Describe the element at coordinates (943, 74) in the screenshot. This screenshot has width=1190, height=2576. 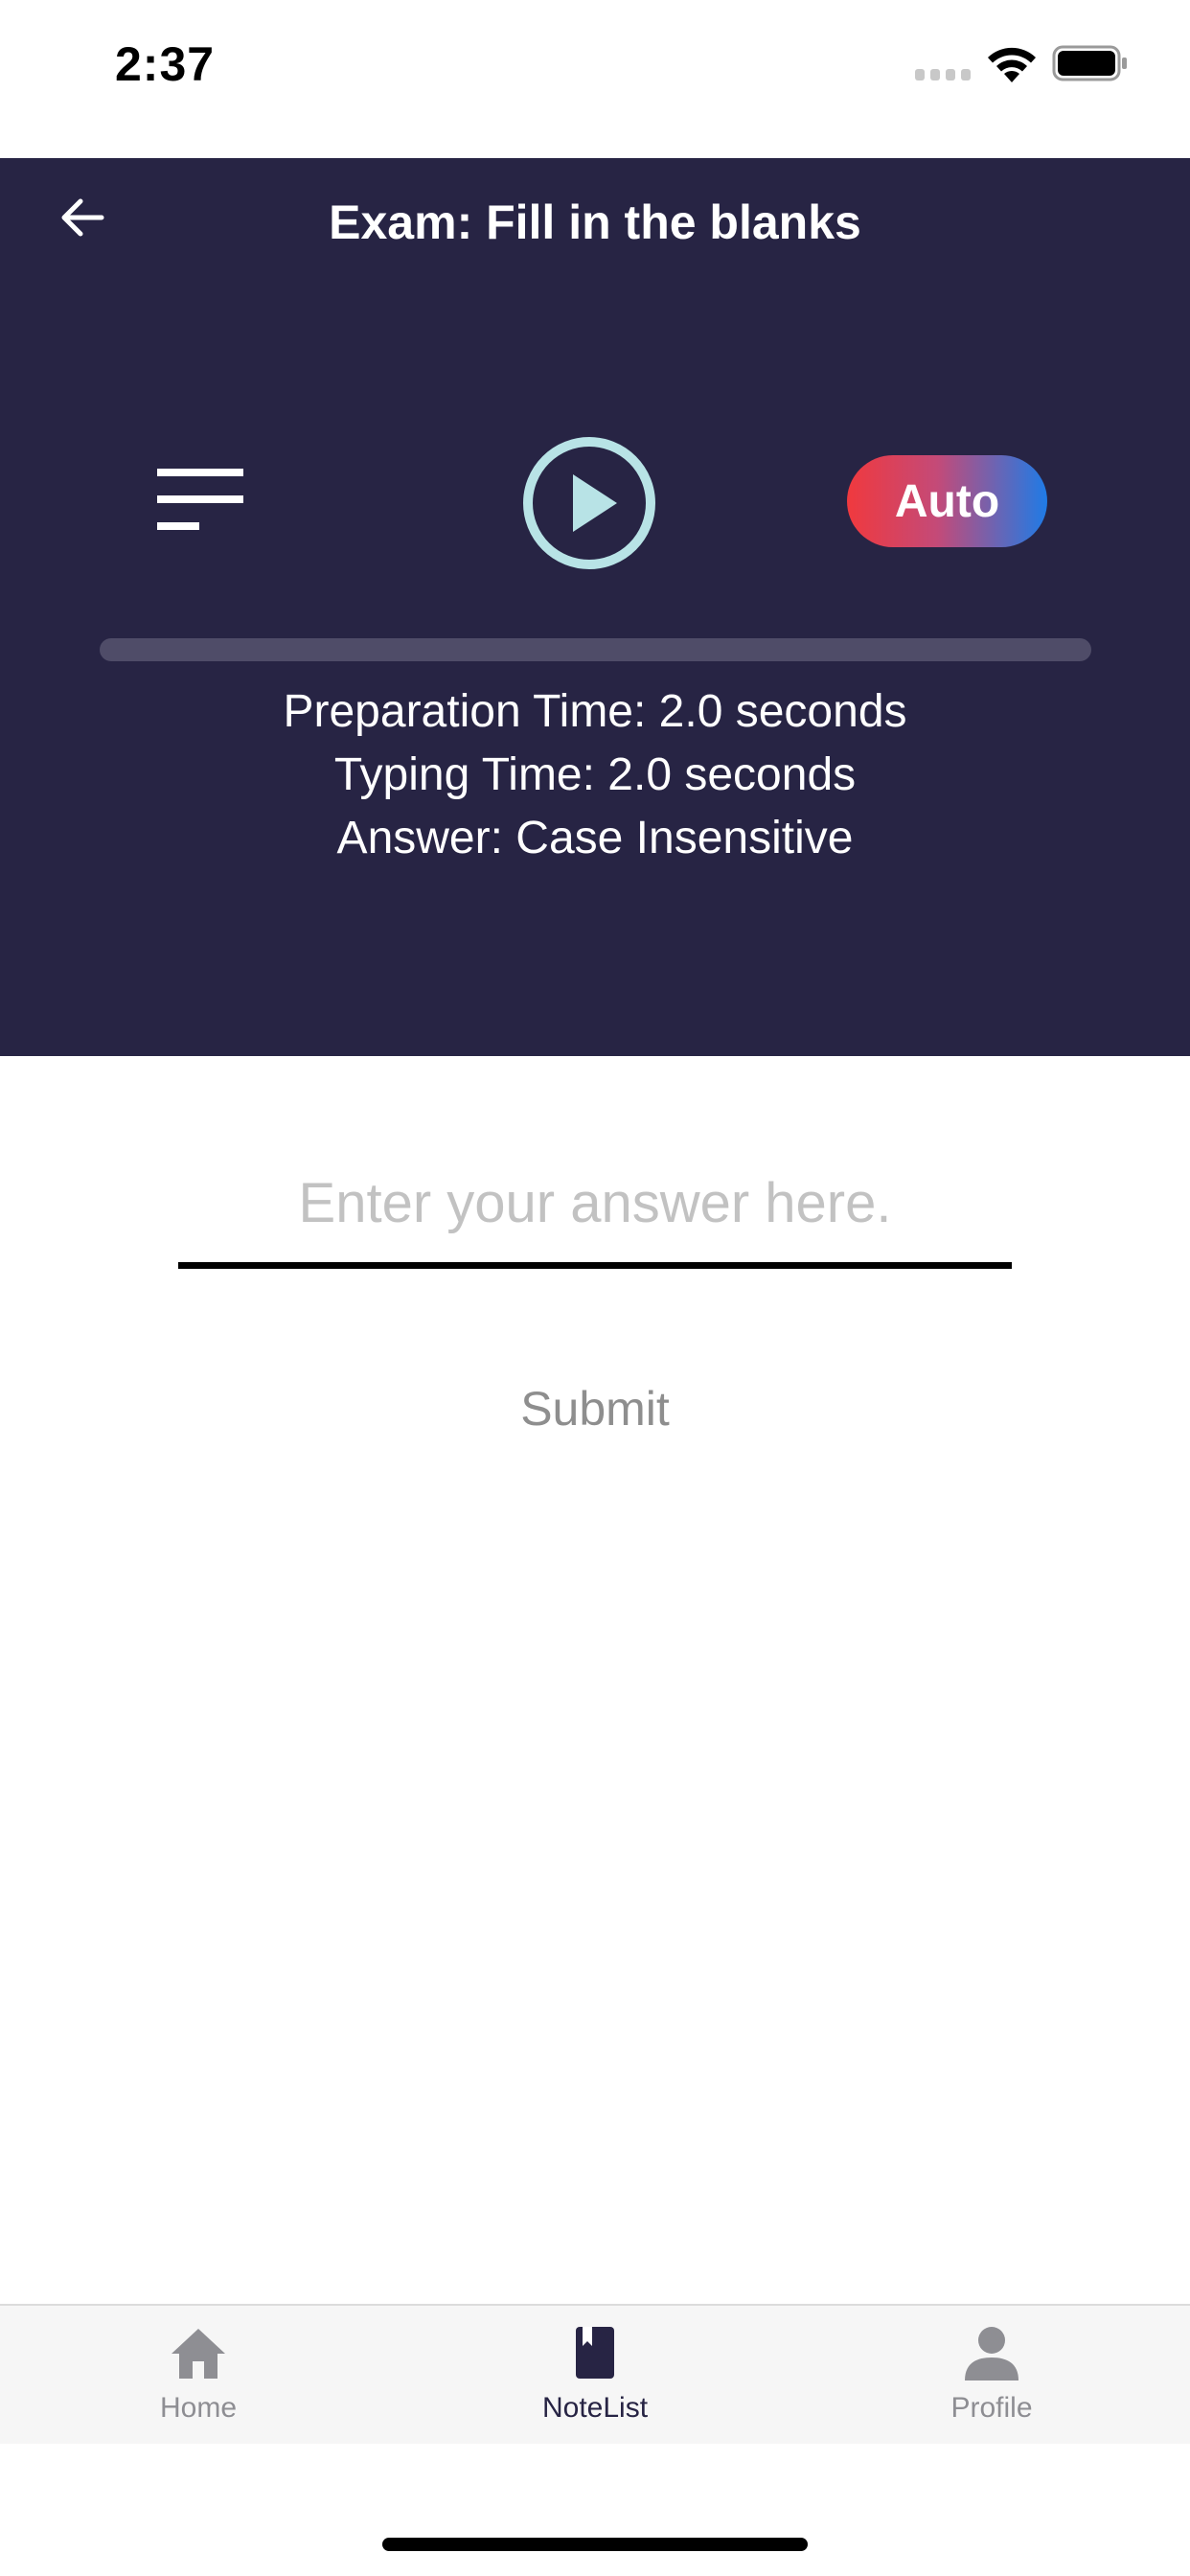
I see `signal-dots-icon` at that location.